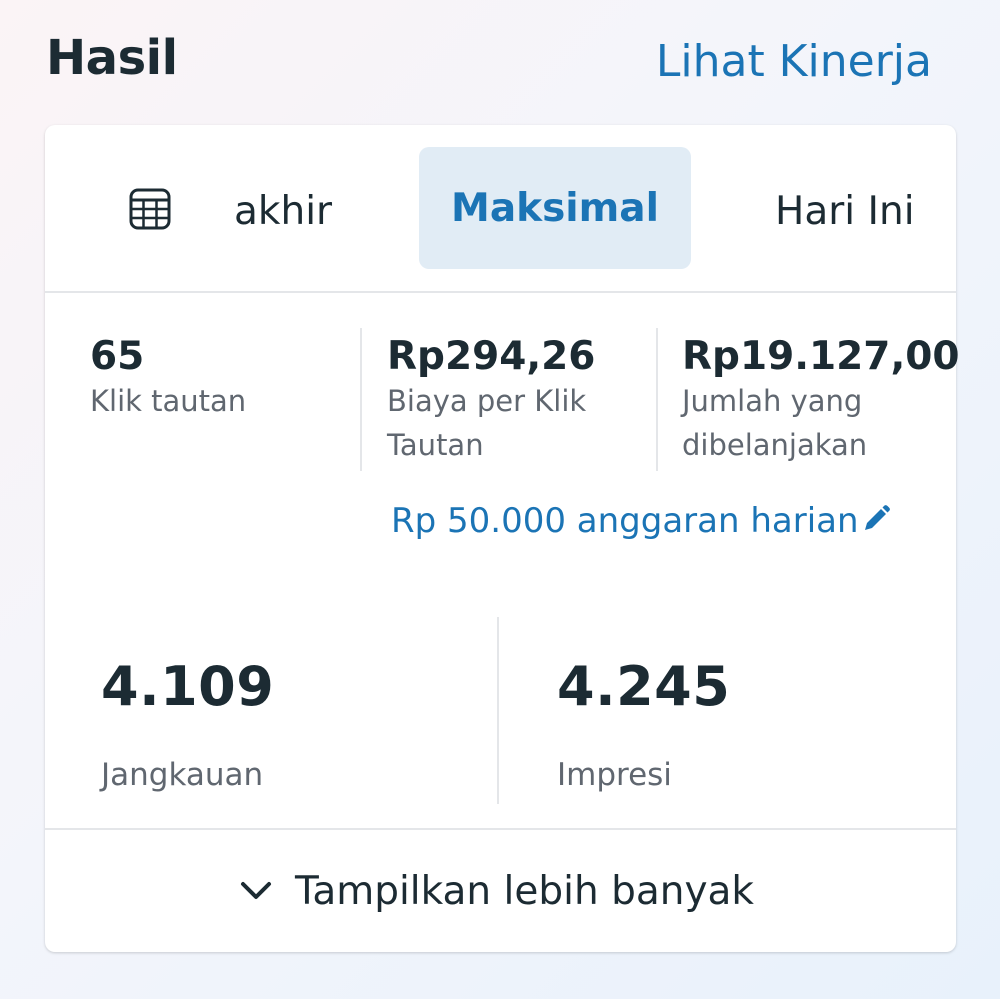 The height and width of the screenshot is (999, 1000). What do you see at coordinates (794, 61) in the screenshot?
I see `see-performance-link: Lihat Kinerja` at bounding box center [794, 61].